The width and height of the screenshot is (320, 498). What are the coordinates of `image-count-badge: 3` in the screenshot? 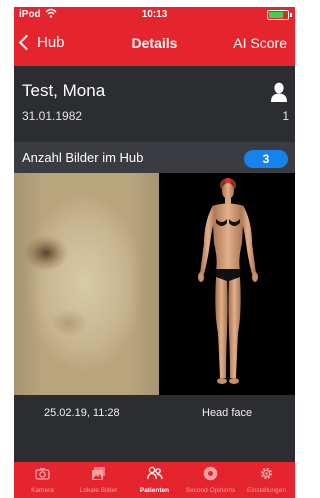 It's located at (266, 159).